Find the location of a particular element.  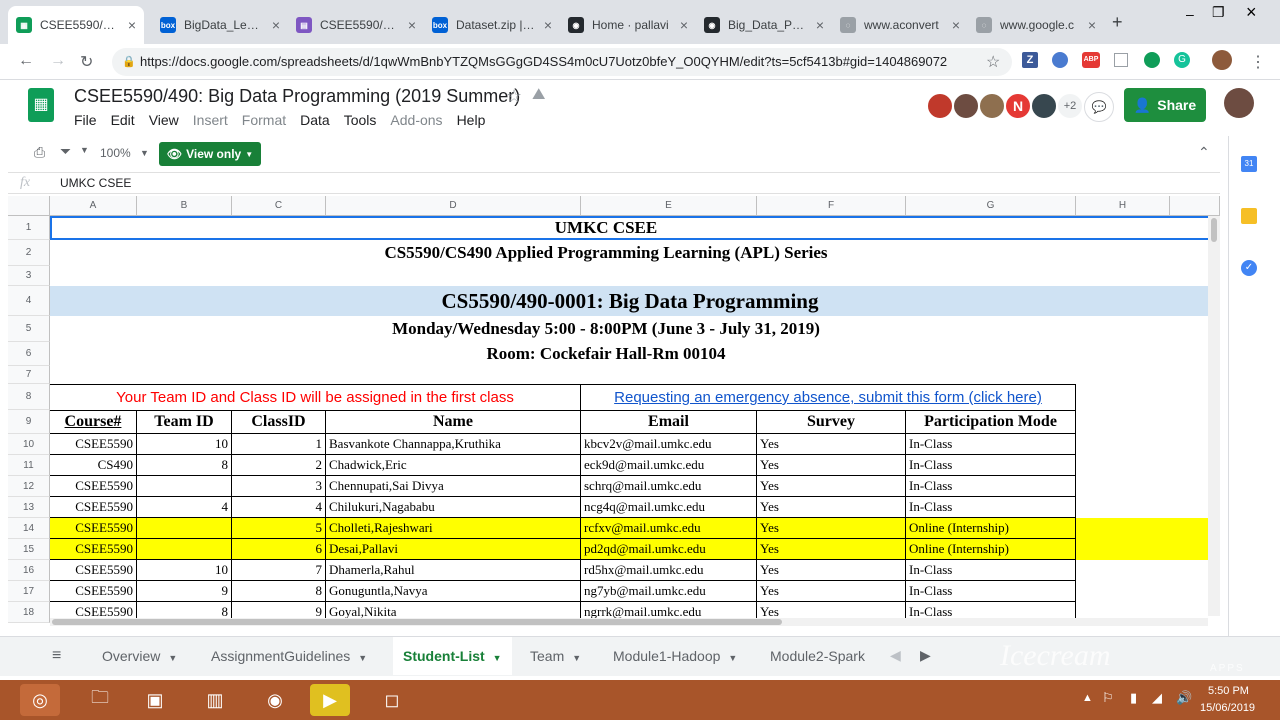

sheet-tab-module2-spark: Module2-Spark is located at coordinates (817, 656).